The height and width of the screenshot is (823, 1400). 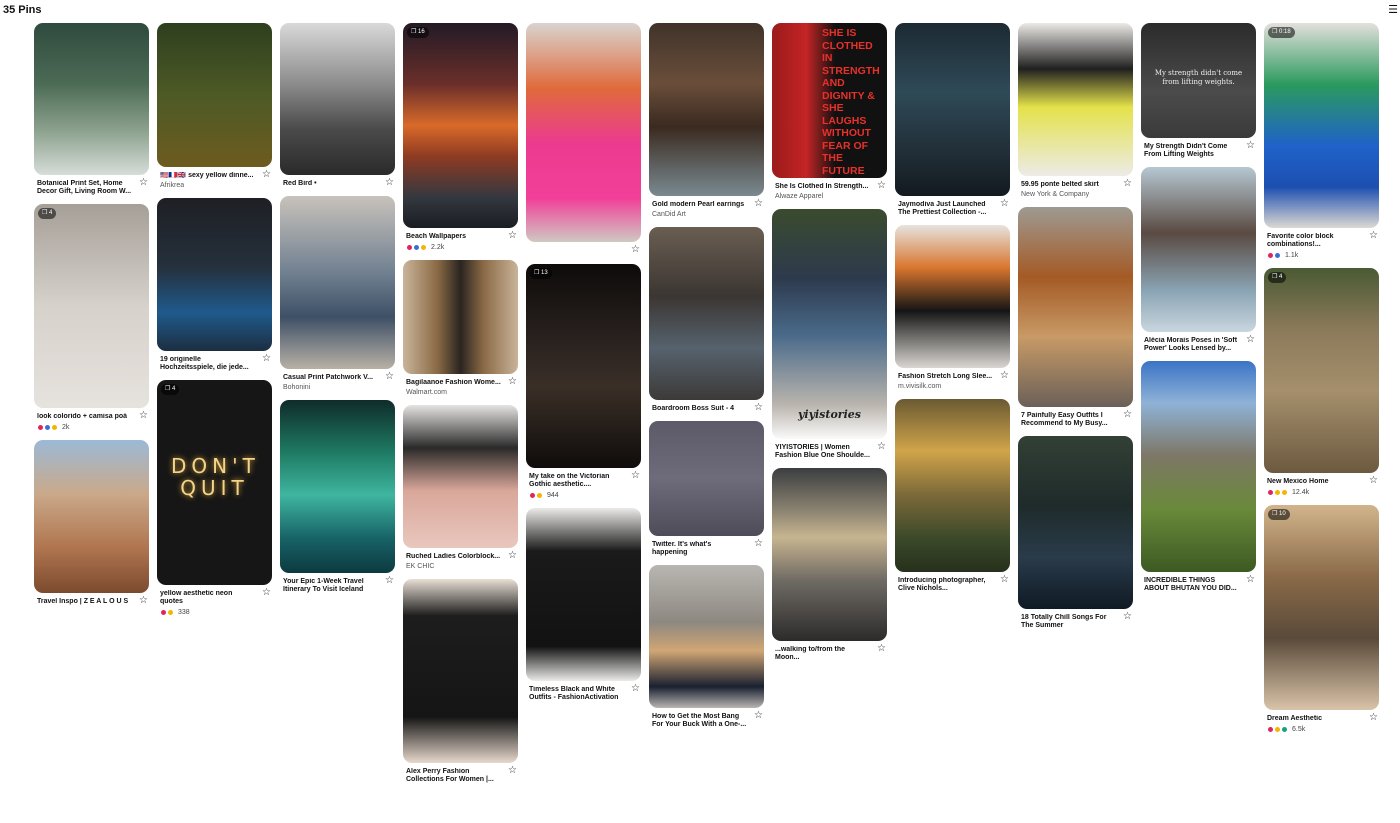 I want to click on more-icon: ☰, so click(x=1393, y=9).